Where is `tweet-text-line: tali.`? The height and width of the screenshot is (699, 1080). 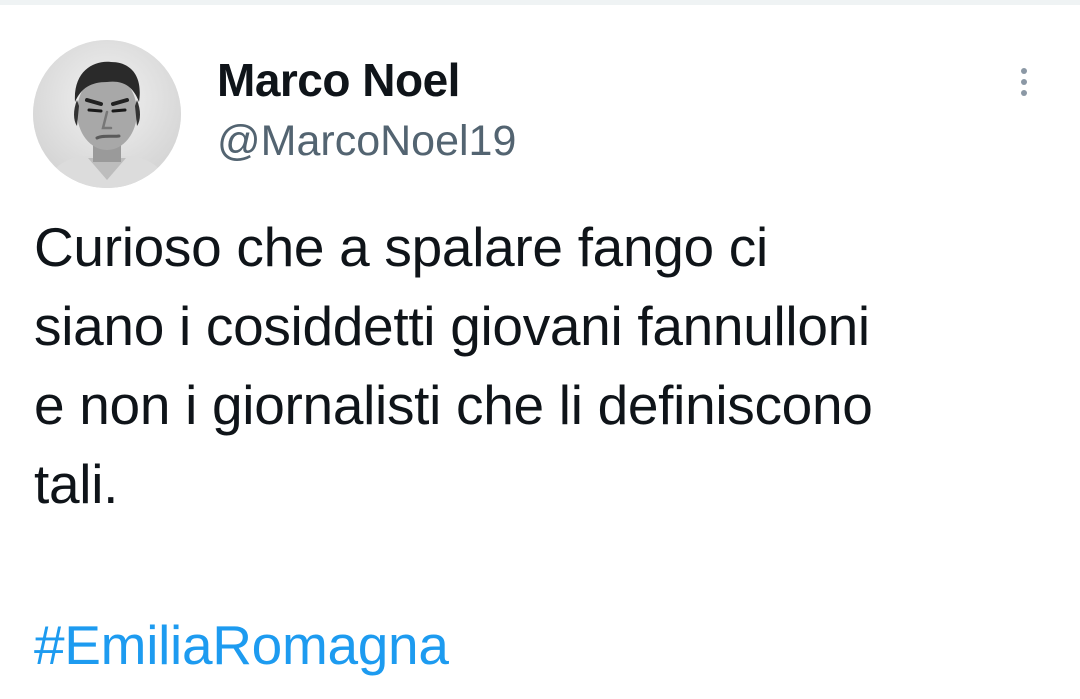
tweet-text-line: tali. is located at coordinates (76, 484).